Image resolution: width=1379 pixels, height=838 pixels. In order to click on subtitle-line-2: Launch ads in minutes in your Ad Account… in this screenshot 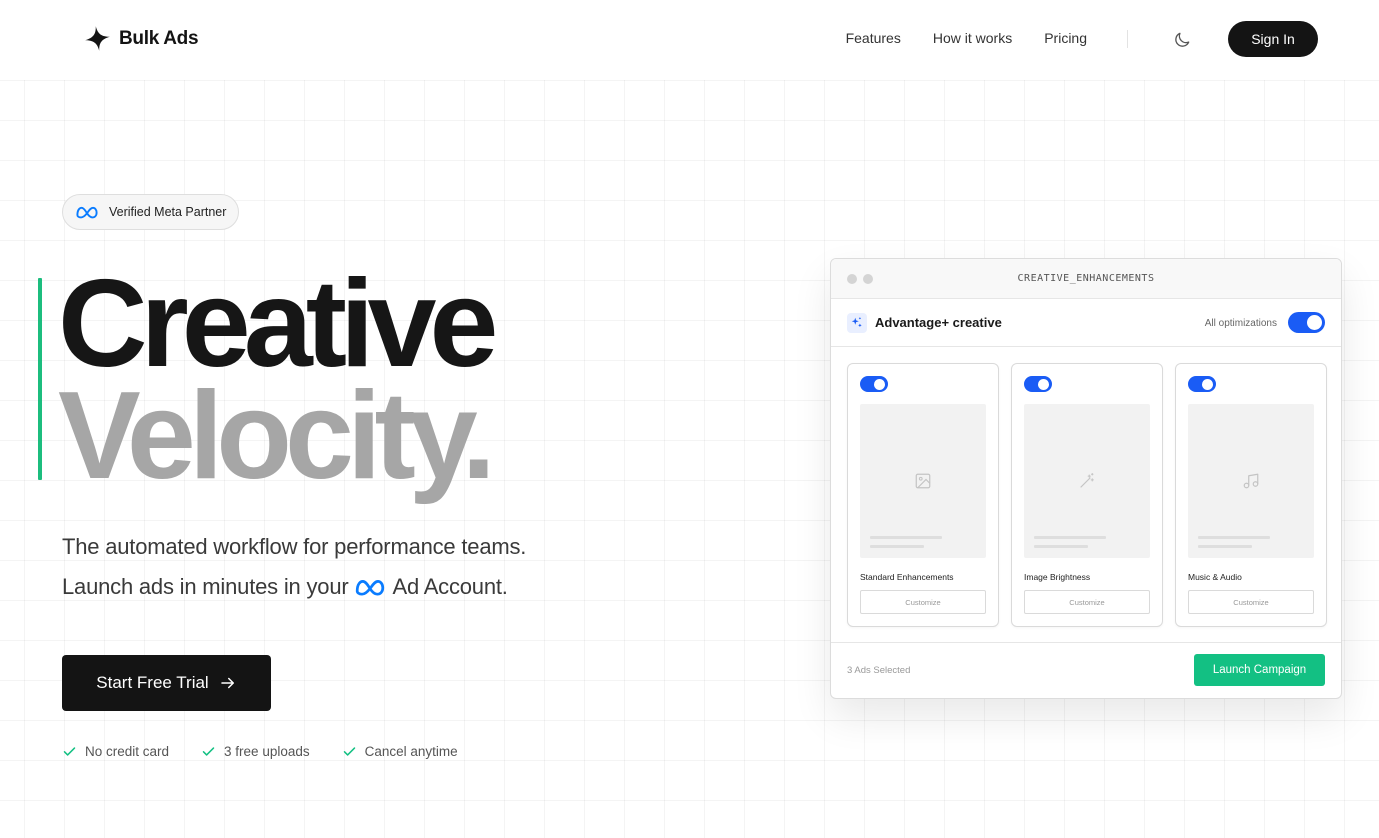, I will do `click(285, 587)`.